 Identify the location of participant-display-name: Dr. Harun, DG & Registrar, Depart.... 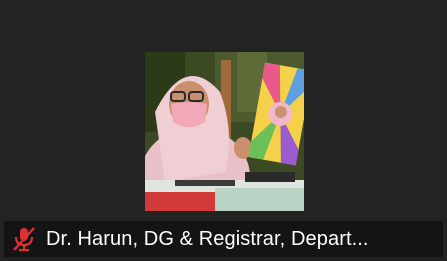
(207, 238).